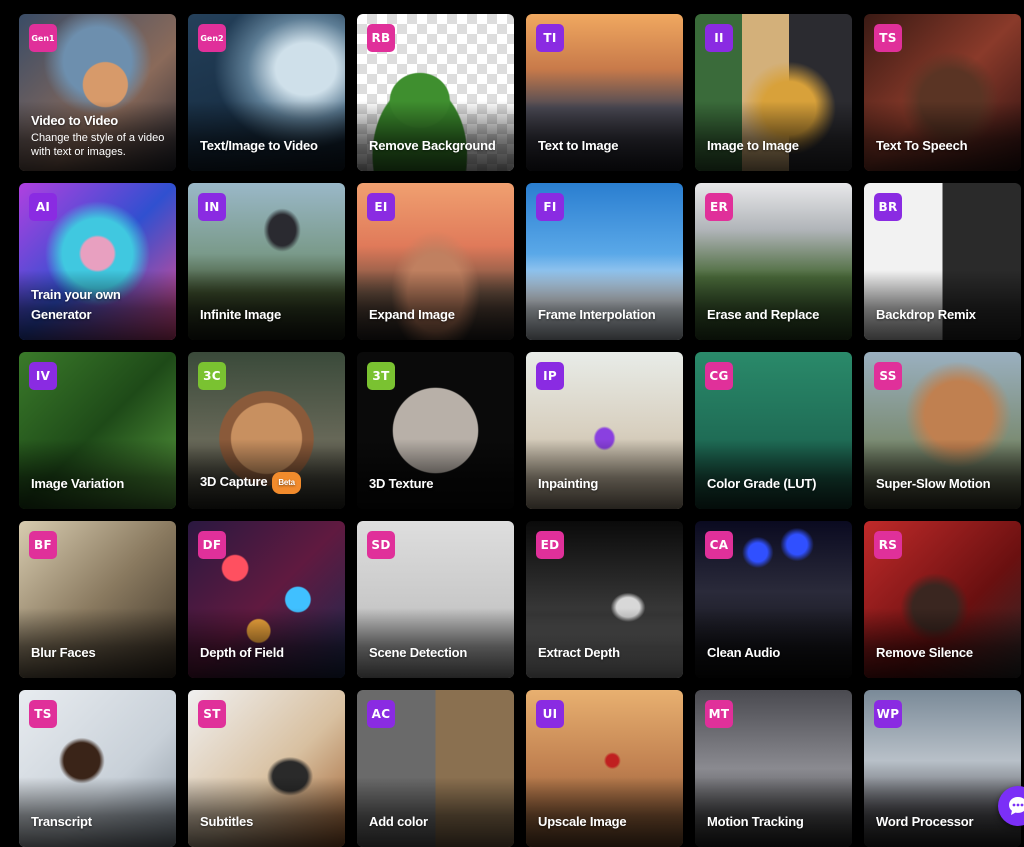 The height and width of the screenshot is (847, 1024). What do you see at coordinates (773, 430) in the screenshot?
I see `tool-card: CG Color Grade (LUT)` at bounding box center [773, 430].